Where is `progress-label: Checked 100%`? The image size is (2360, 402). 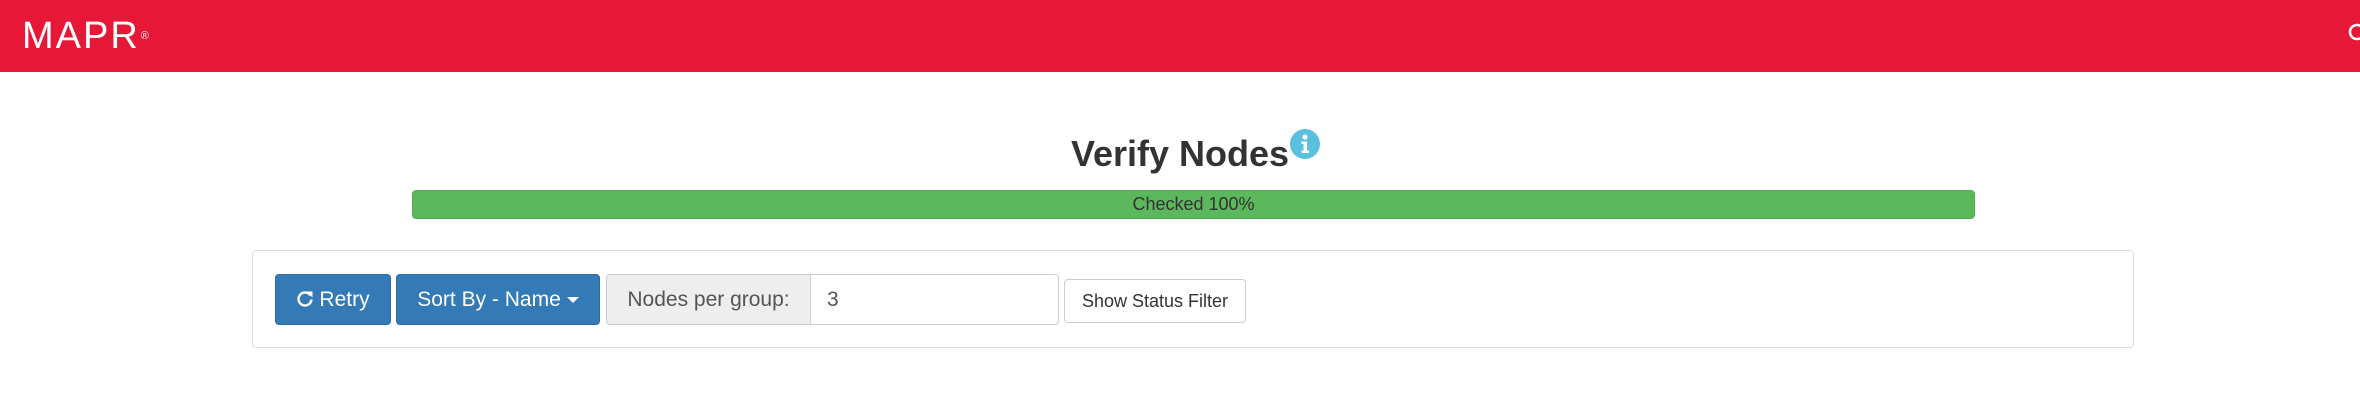
progress-label: Checked 100% is located at coordinates (1193, 204).